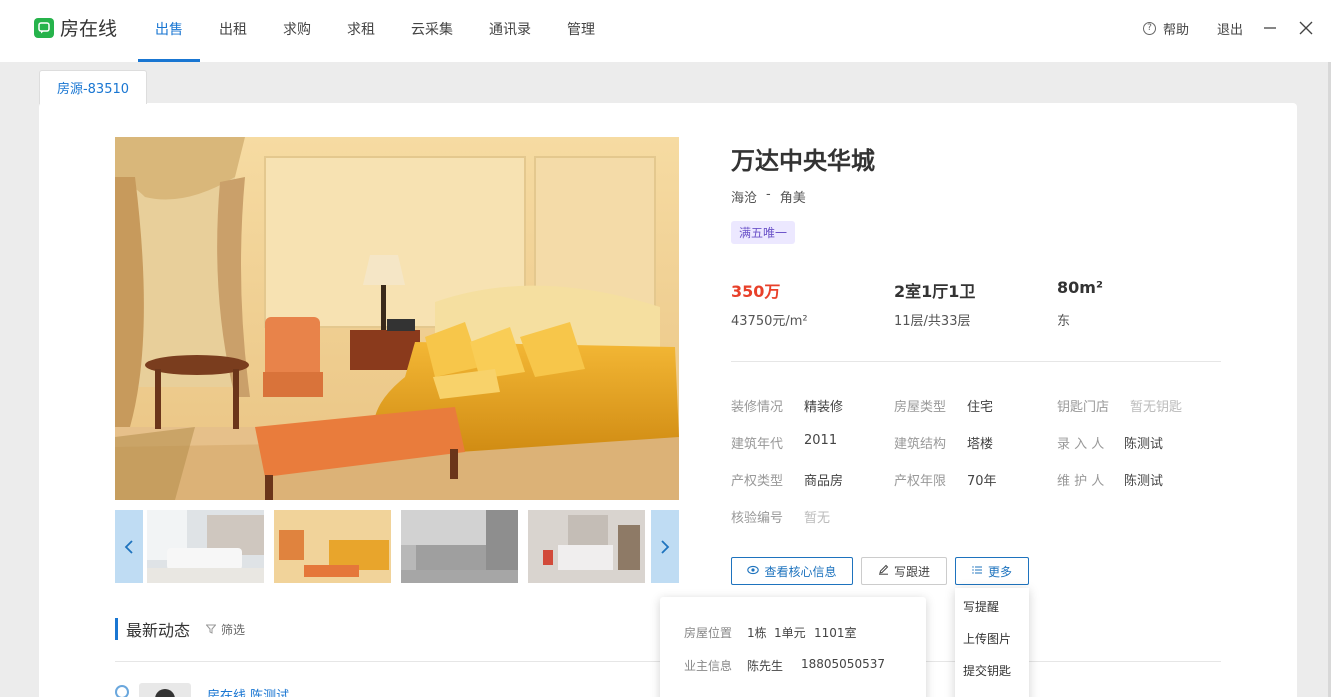 The image size is (1331, 697). Describe the element at coordinates (980, 407) in the screenshot. I see `attr-value: 住宅` at that location.